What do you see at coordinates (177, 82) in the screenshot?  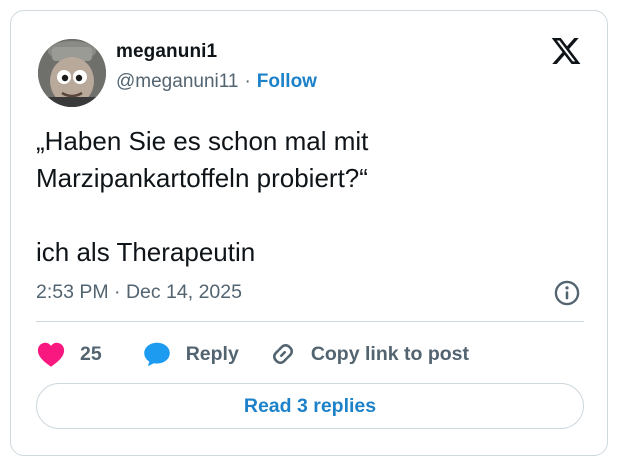 I see `author-handle: @meganuni11` at bounding box center [177, 82].